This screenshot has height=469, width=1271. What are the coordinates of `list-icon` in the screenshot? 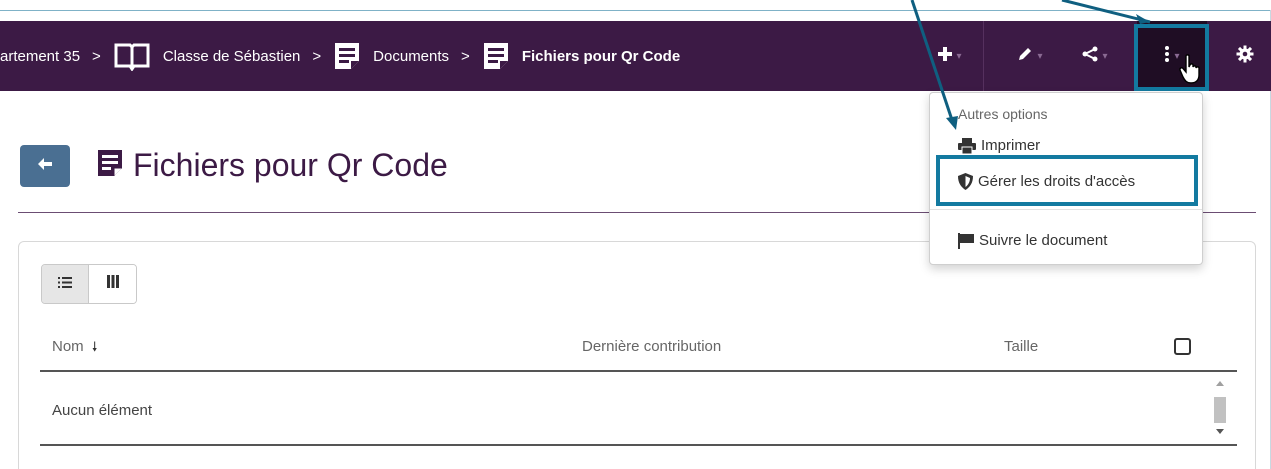 It's located at (65, 284).